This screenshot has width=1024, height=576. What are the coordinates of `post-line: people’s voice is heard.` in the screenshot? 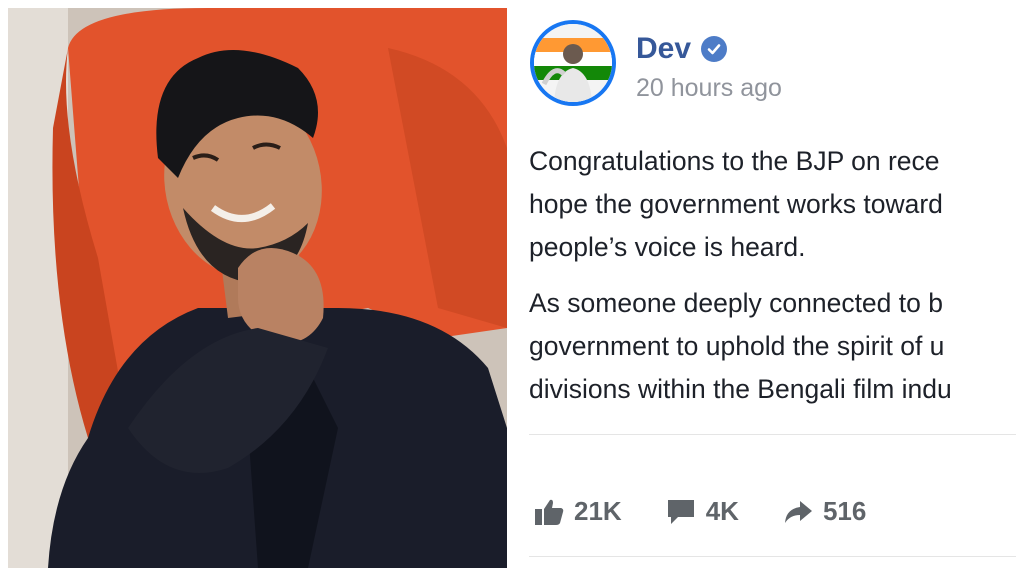 It's located at (667, 247).